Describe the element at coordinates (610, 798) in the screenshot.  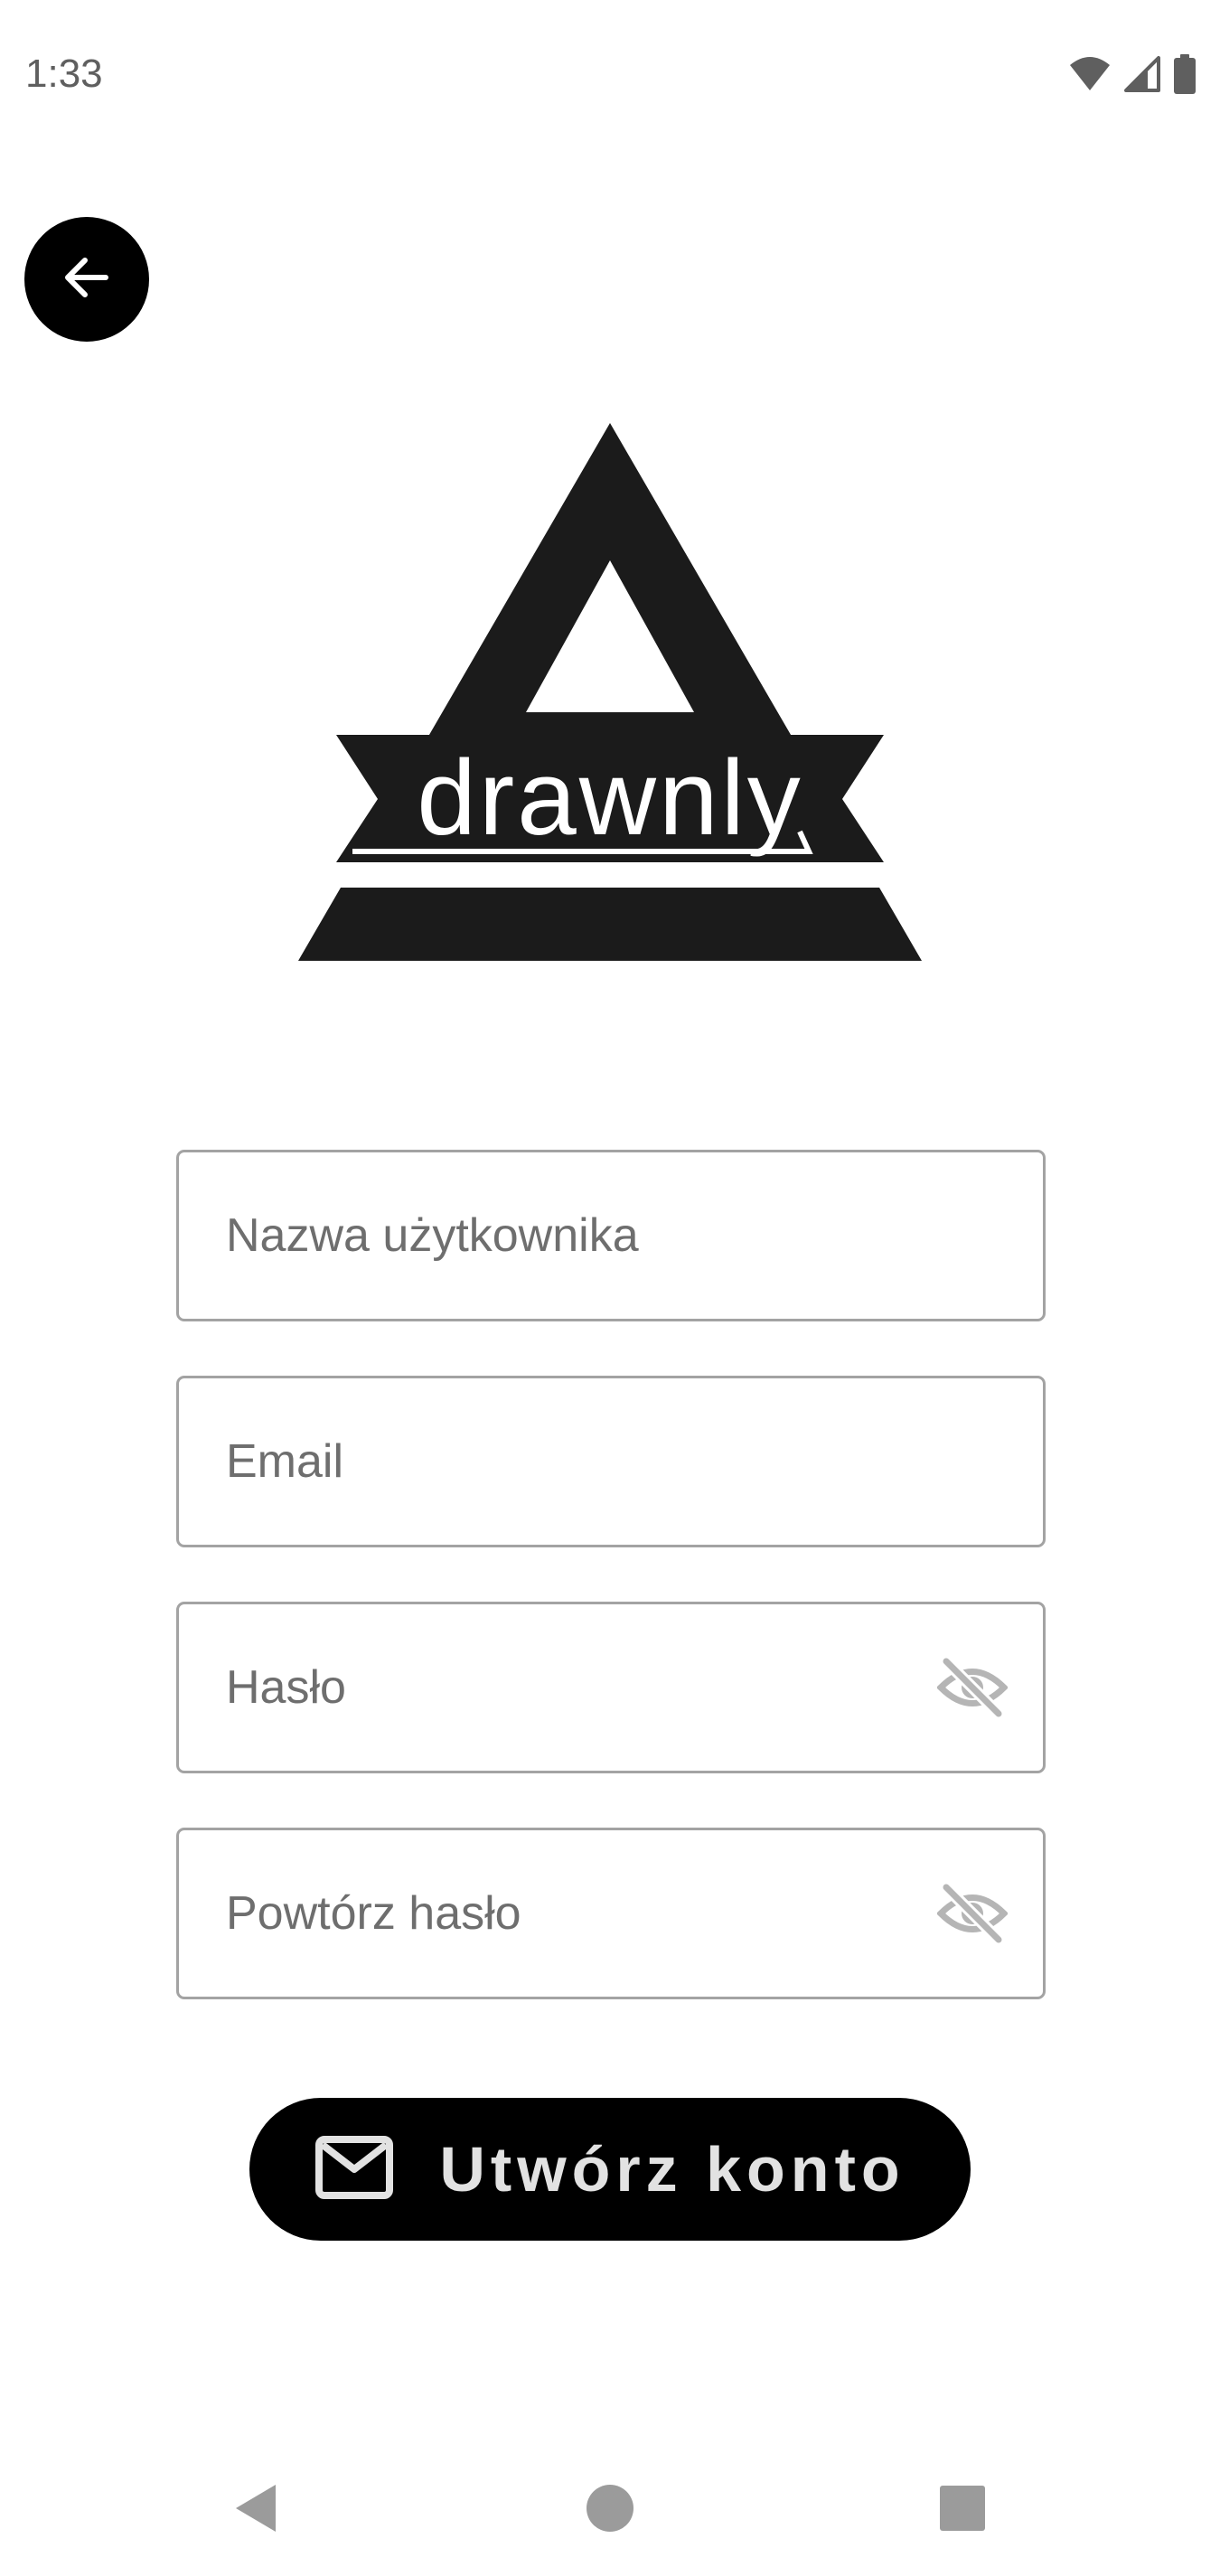
I see `logo-text: drawnly` at that location.